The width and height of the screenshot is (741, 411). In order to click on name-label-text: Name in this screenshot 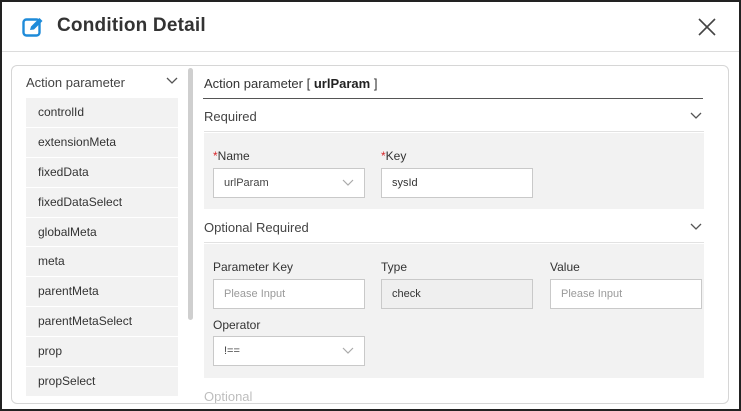, I will do `click(233, 156)`.